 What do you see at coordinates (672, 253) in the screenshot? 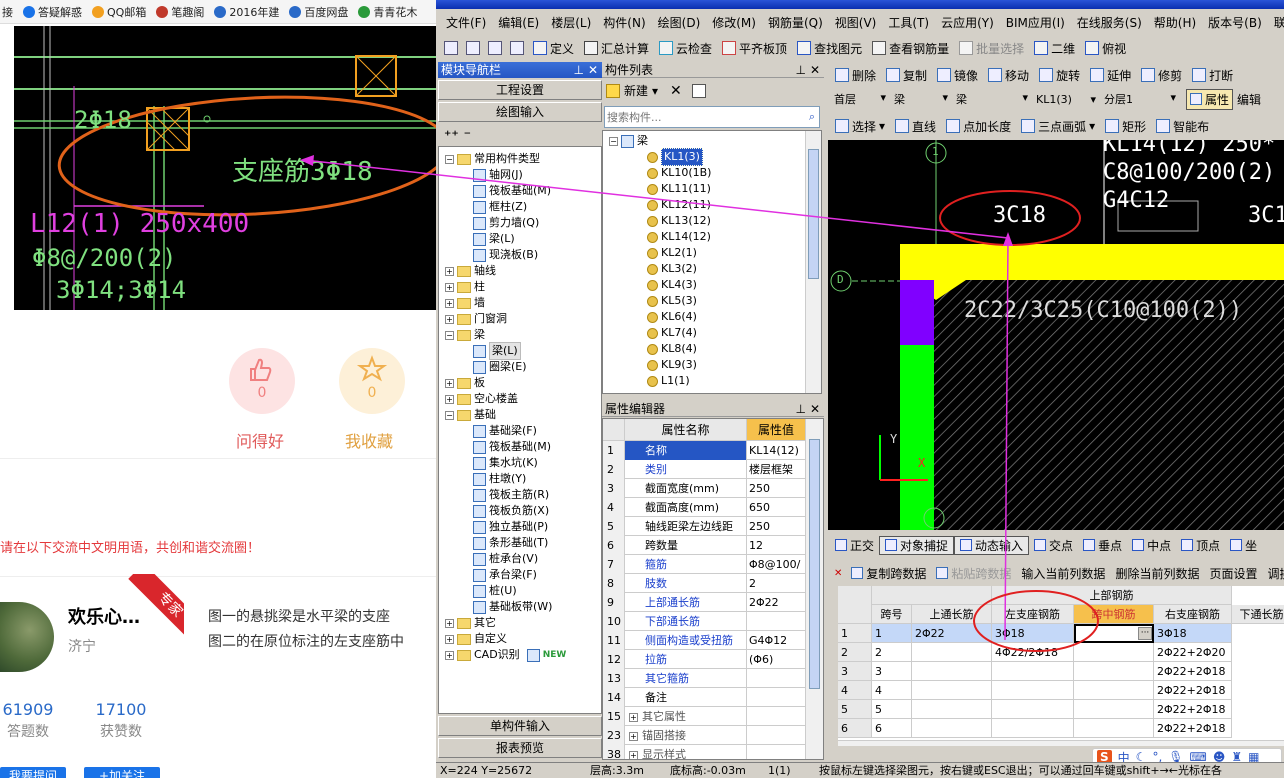
I see `component-item: KL2(1)` at bounding box center [672, 253].